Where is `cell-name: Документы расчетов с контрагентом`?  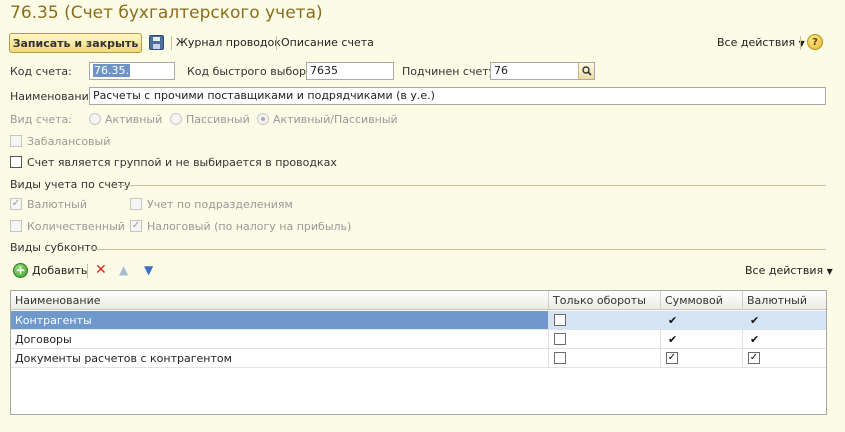 cell-name: Документы расчетов с контрагентом is located at coordinates (280, 358).